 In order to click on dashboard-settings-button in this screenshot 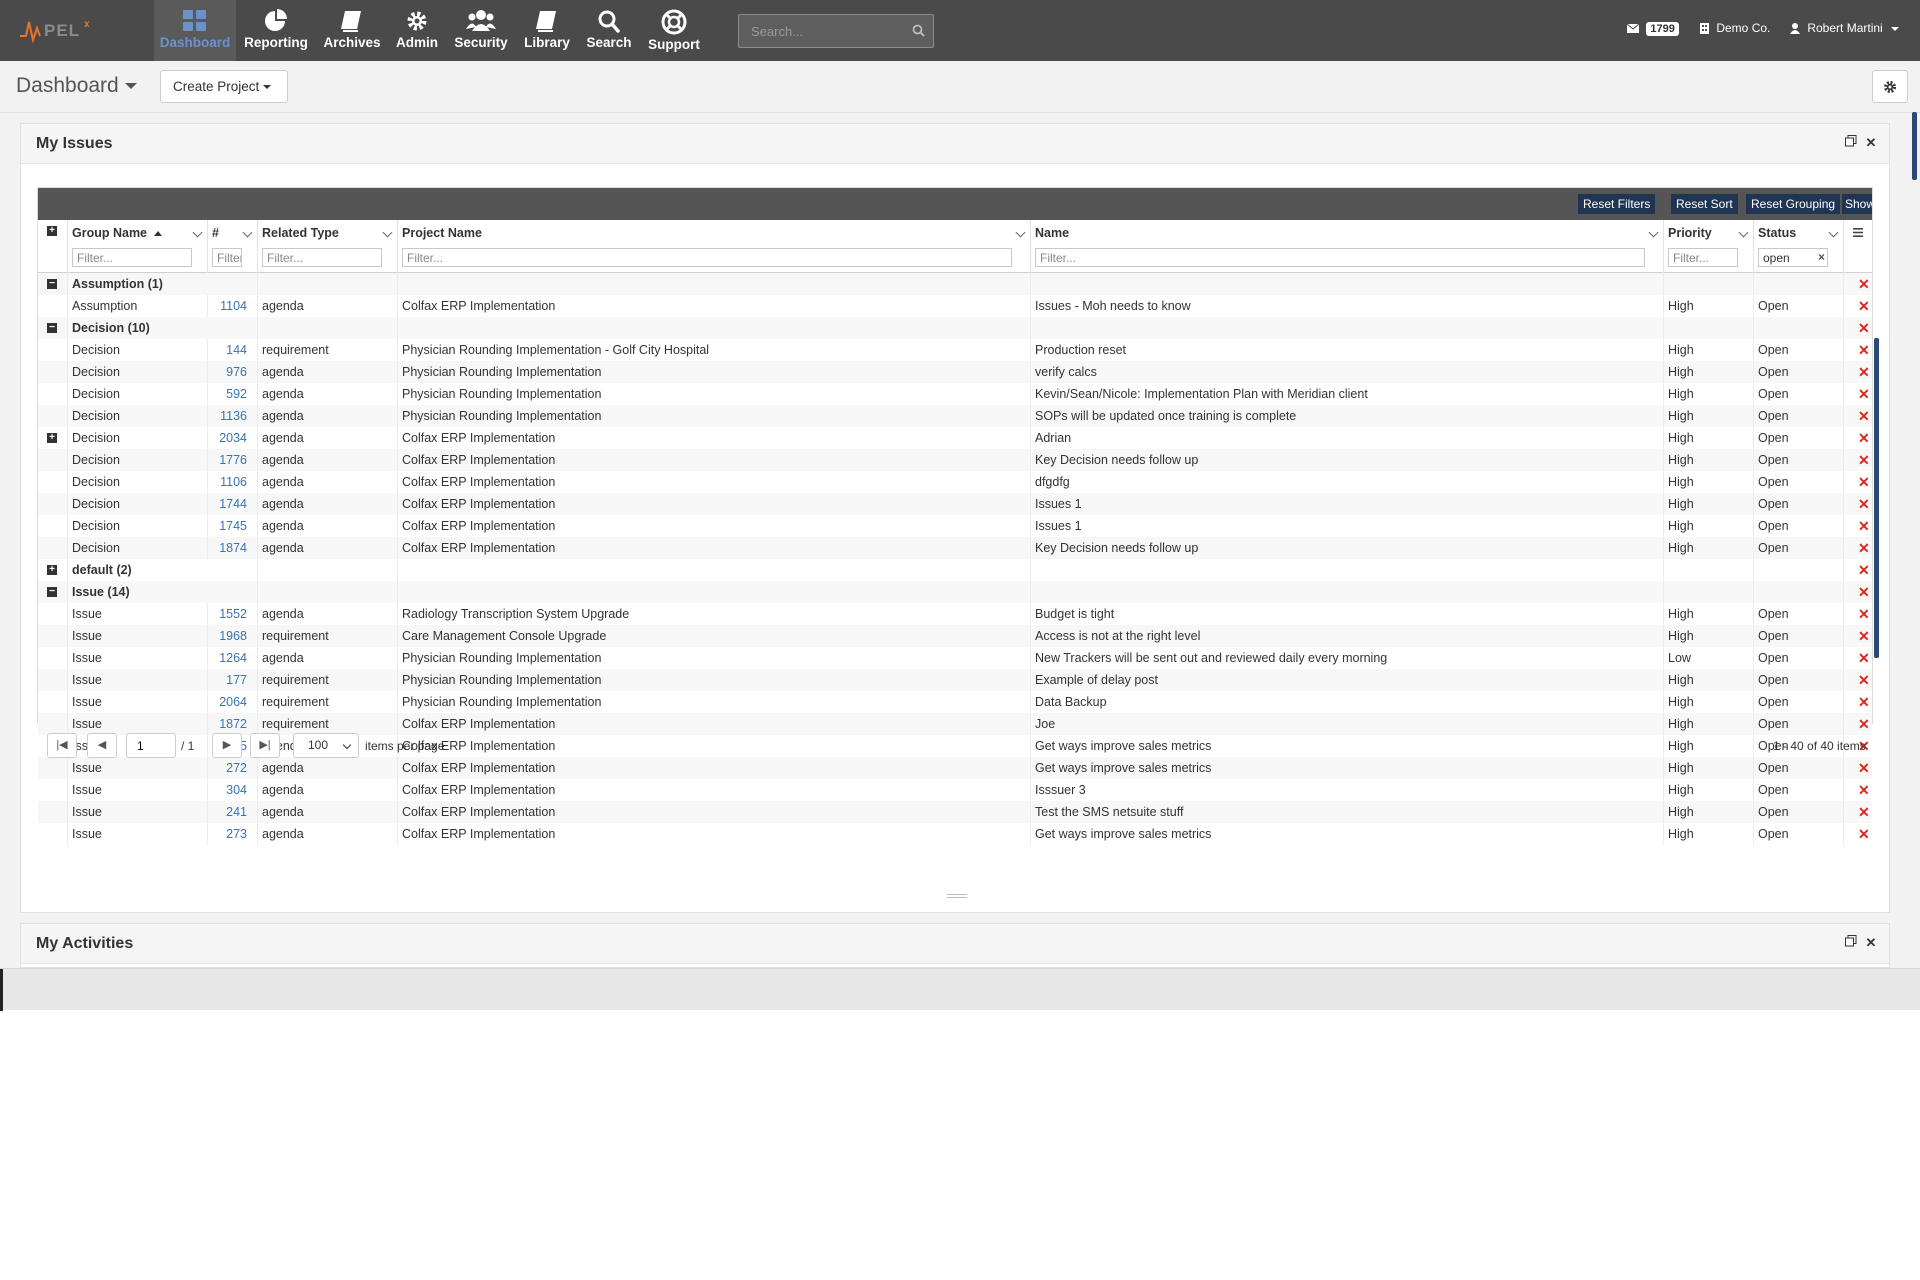, I will do `click(1890, 86)`.